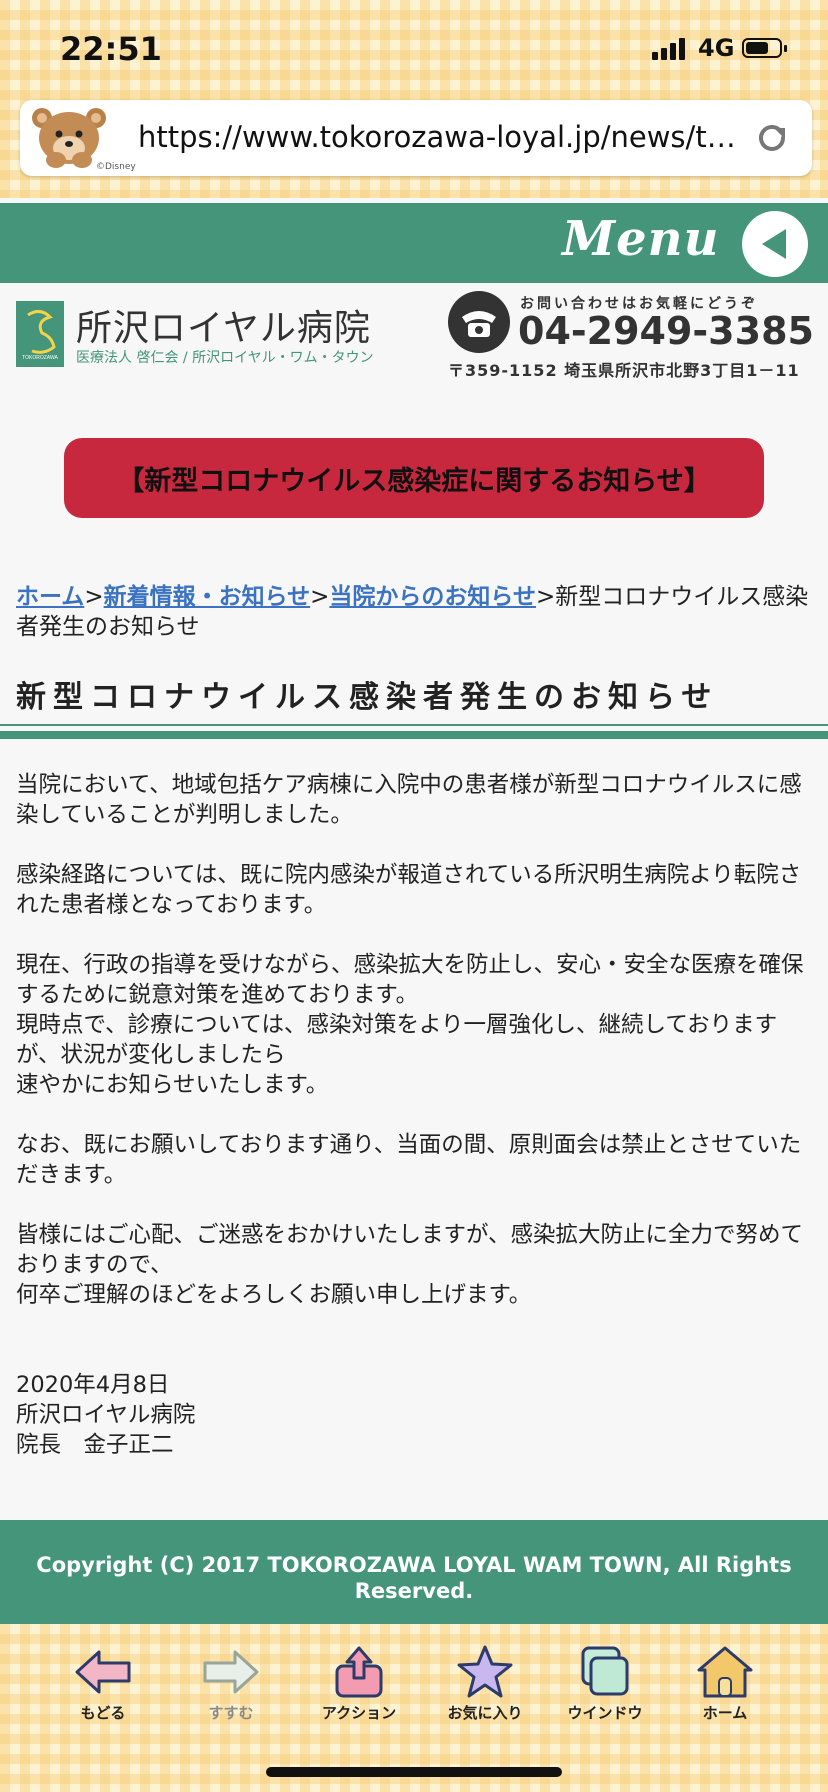 This screenshot has width=828, height=1792. I want to click on share-icon, so click(359, 1672).